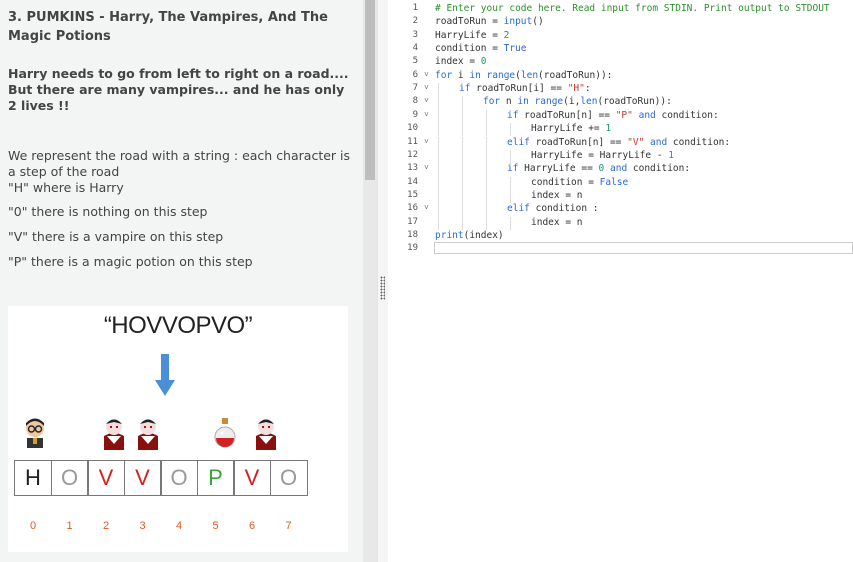 This screenshot has height=562, width=853. What do you see at coordinates (108, 211) in the screenshot?
I see `o-line: "0" there is nothing on this step` at bounding box center [108, 211].